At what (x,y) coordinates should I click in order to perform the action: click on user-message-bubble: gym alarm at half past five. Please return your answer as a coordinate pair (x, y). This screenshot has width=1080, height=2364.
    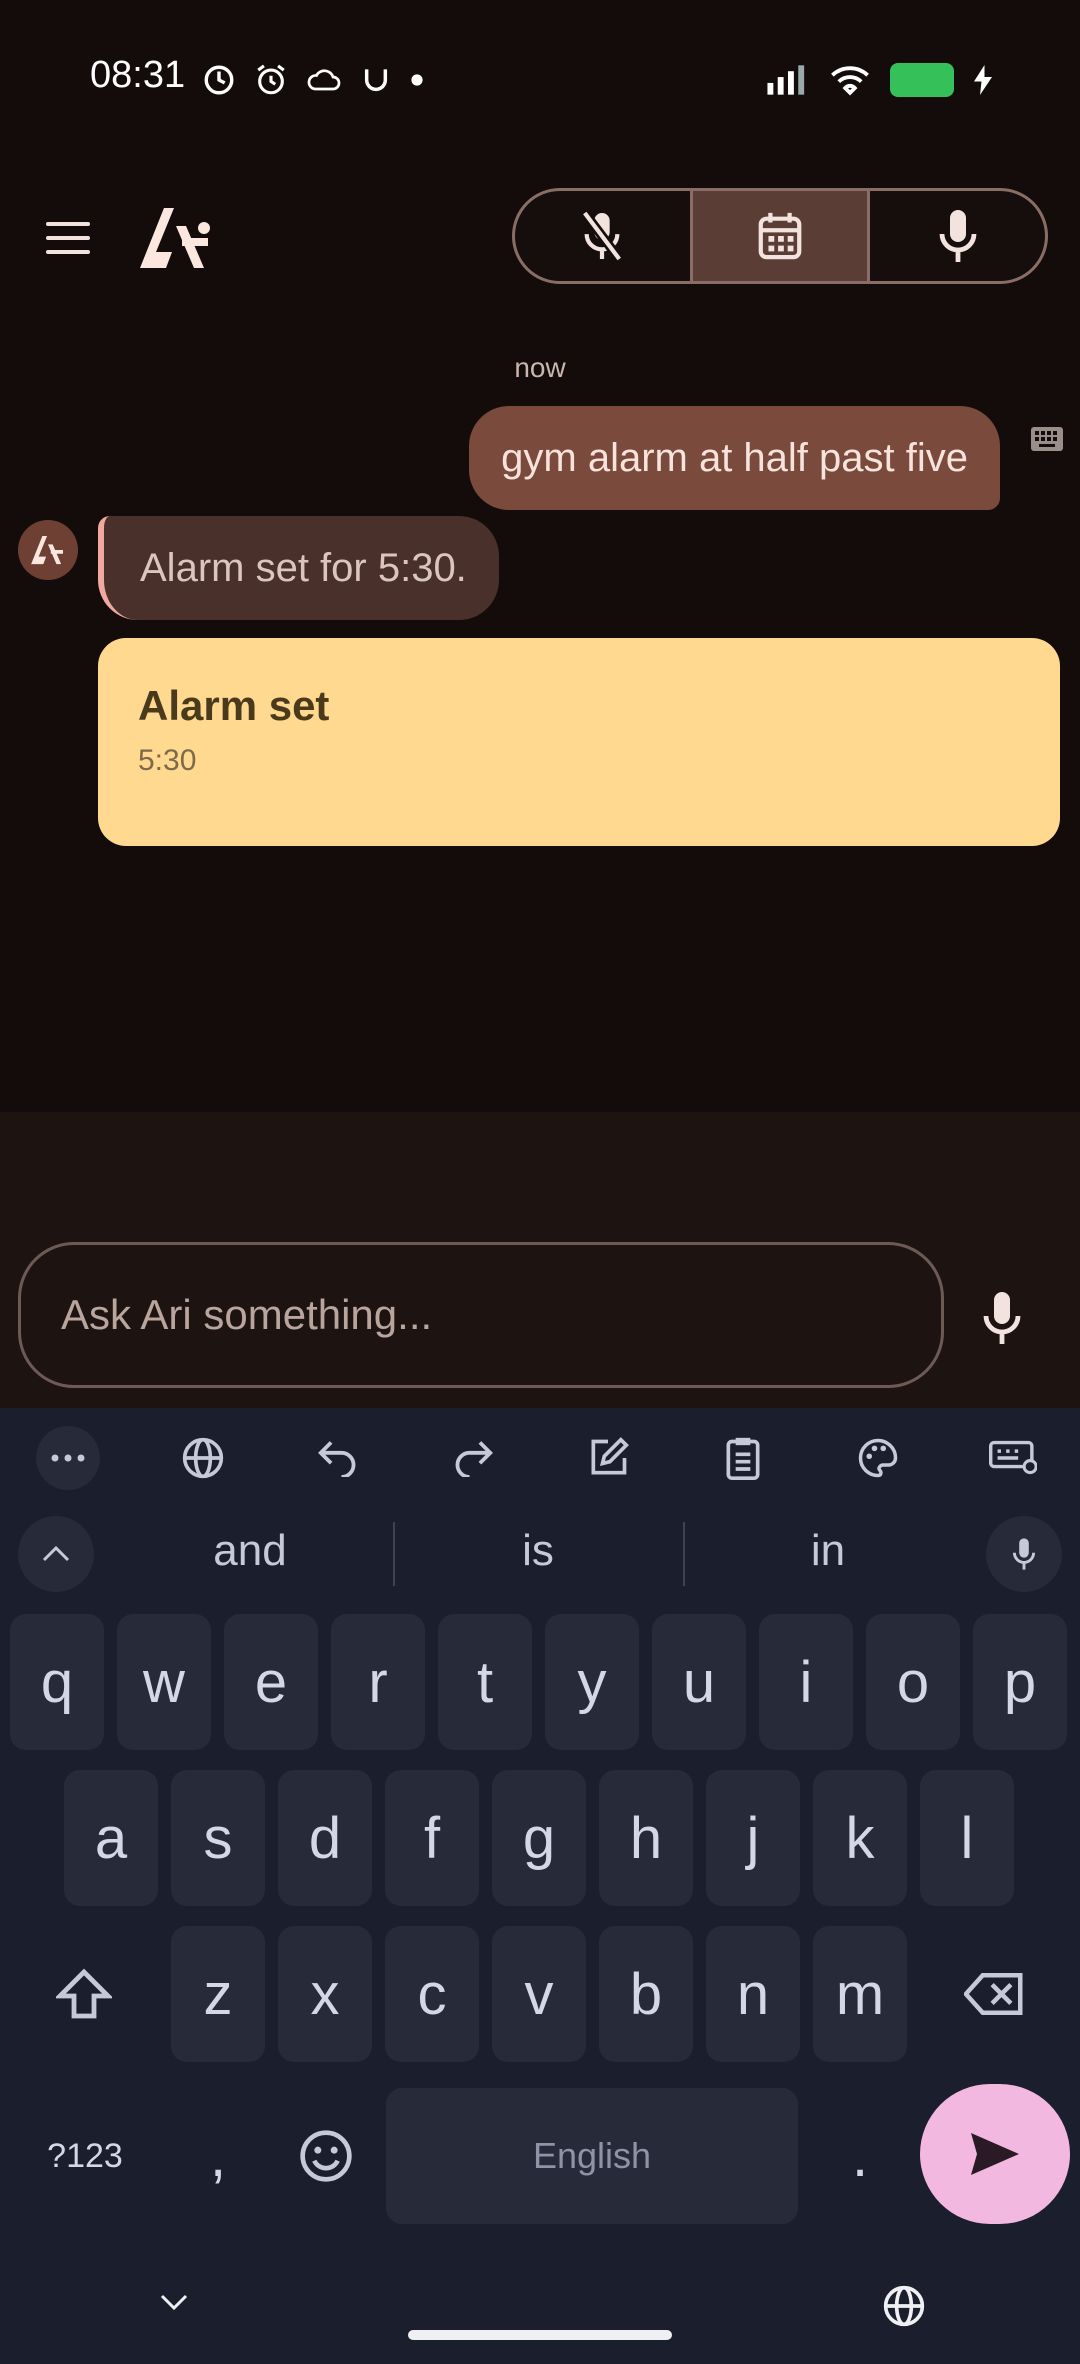
    Looking at the image, I should click on (734, 458).